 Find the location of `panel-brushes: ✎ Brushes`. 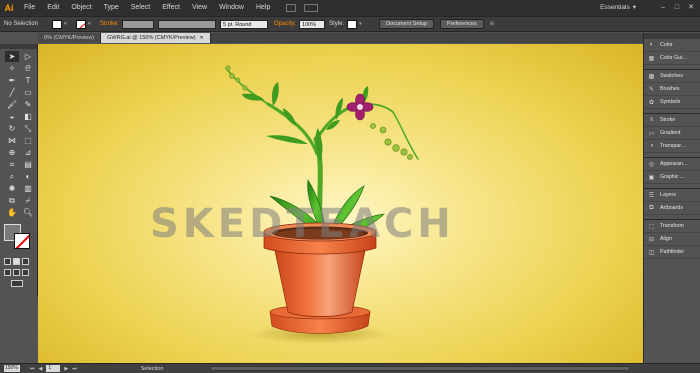

panel-brushes: ✎ Brushes is located at coordinates (672, 89).